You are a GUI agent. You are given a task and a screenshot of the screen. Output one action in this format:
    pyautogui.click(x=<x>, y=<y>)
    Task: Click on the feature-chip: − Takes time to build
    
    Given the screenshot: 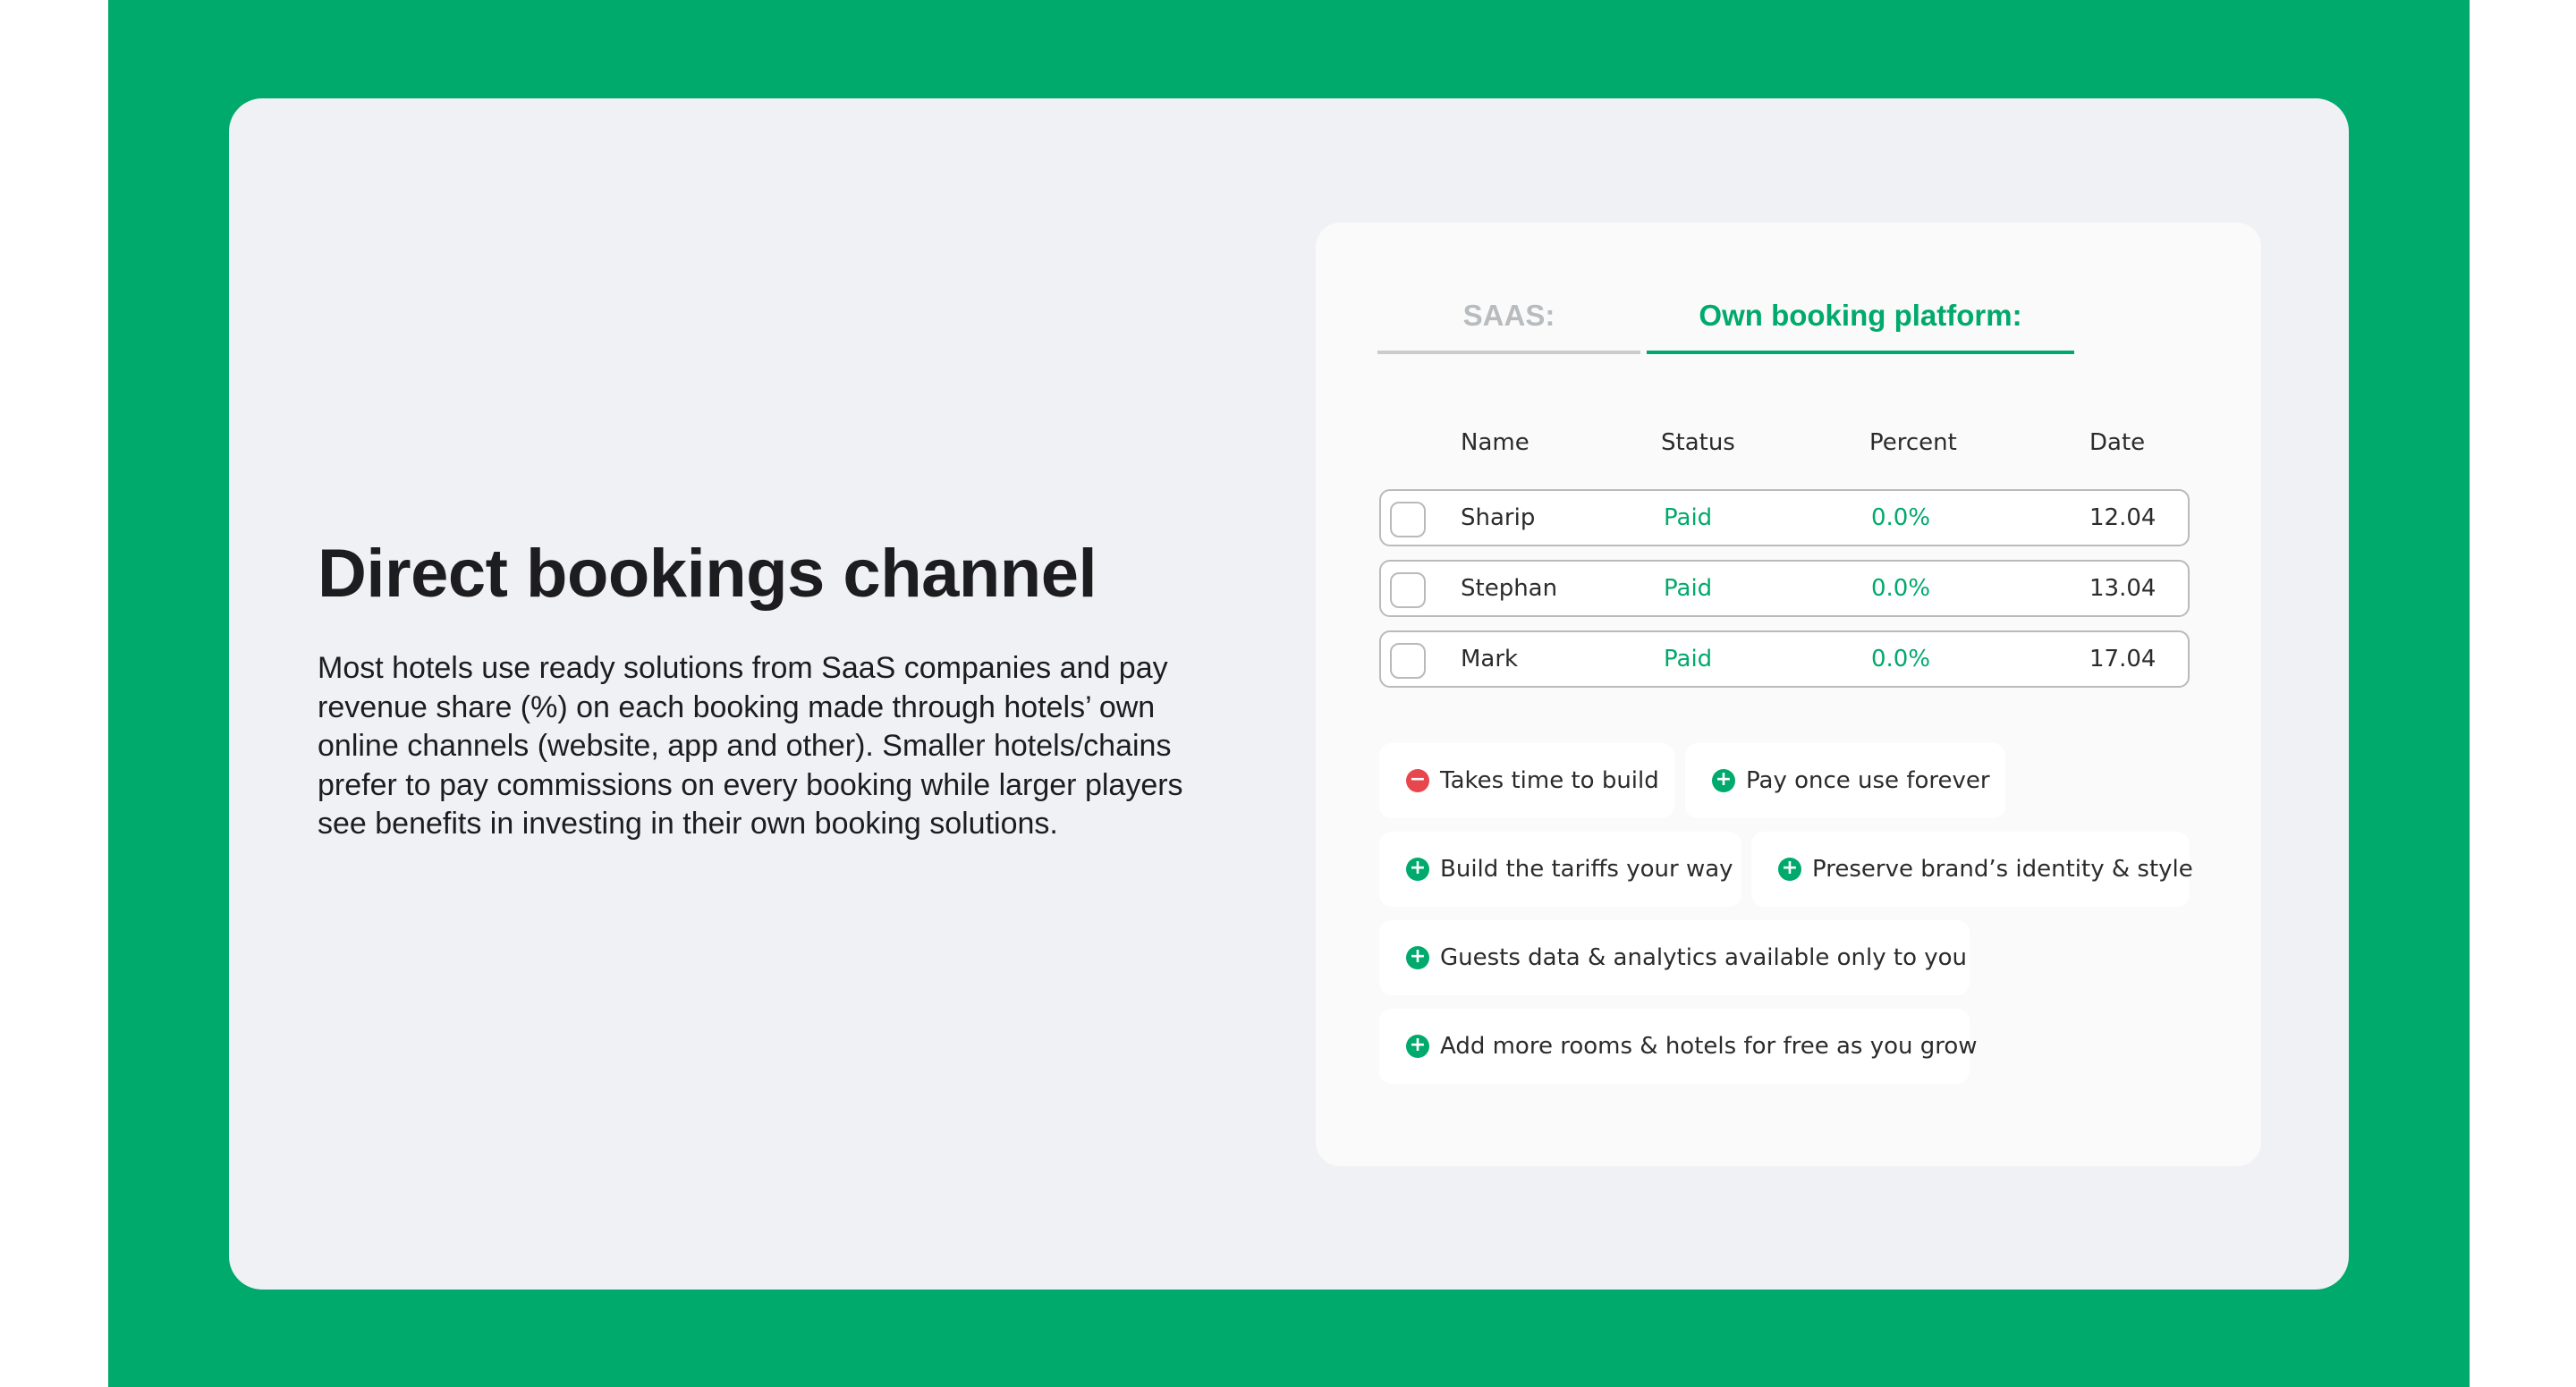 What is the action you would take?
    pyautogui.click(x=1526, y=780)
    